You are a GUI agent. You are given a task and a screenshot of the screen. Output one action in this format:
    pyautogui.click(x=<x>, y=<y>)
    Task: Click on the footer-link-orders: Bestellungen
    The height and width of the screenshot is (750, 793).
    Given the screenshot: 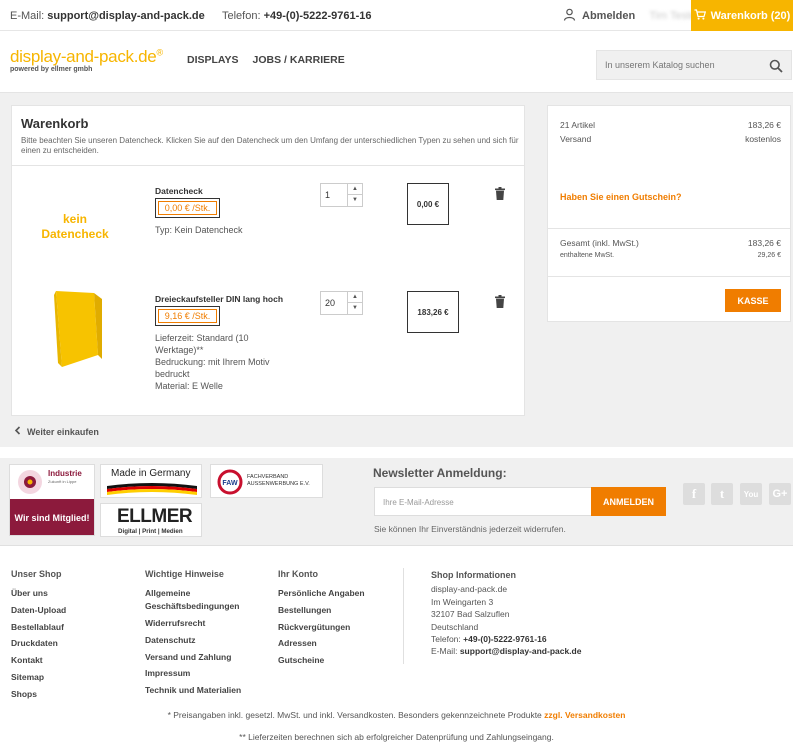 What is the action you would take?
    pyautogui.click(x=321, y=610)
    